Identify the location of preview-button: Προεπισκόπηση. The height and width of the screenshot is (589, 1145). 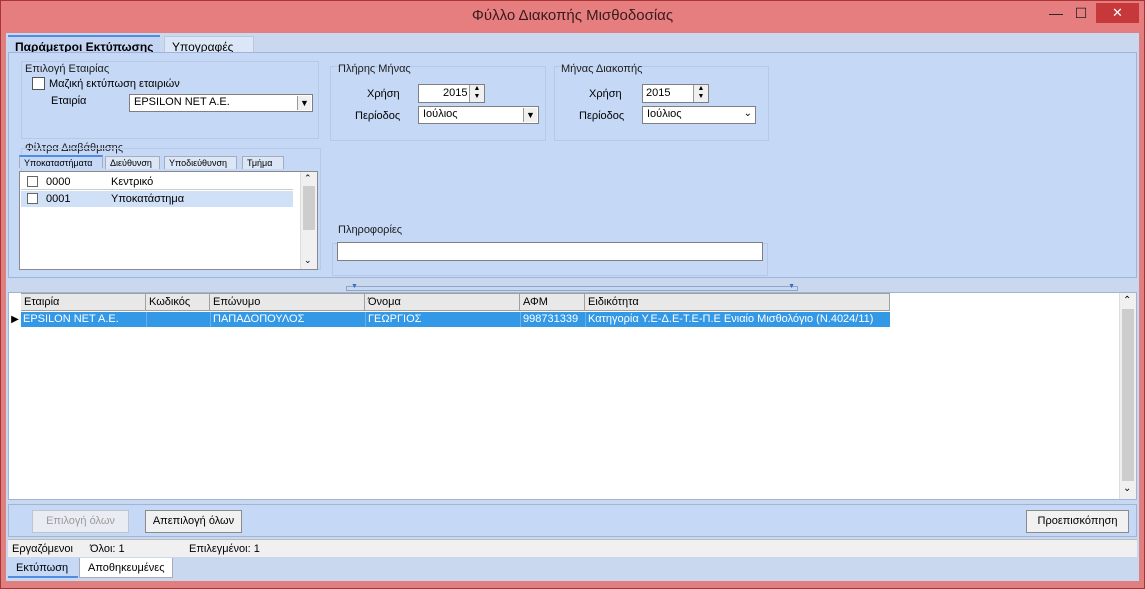
(1077, 521).